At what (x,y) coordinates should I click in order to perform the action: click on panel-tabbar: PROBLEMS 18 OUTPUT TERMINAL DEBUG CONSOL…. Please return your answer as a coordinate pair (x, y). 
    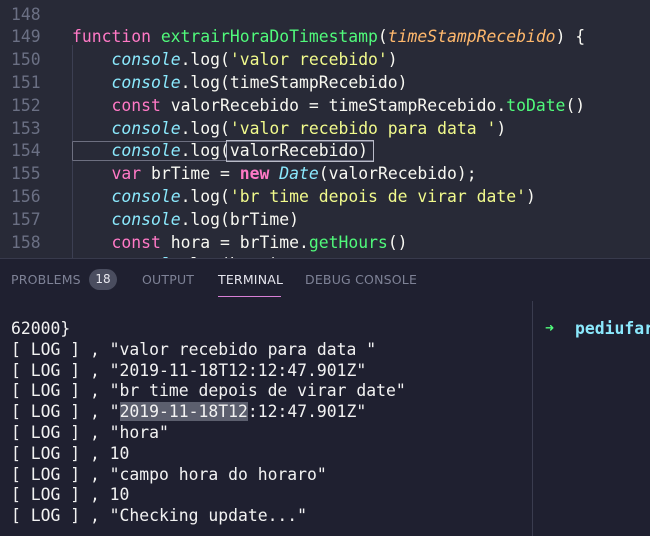
    Looking at the image, I should click on (325, 280).